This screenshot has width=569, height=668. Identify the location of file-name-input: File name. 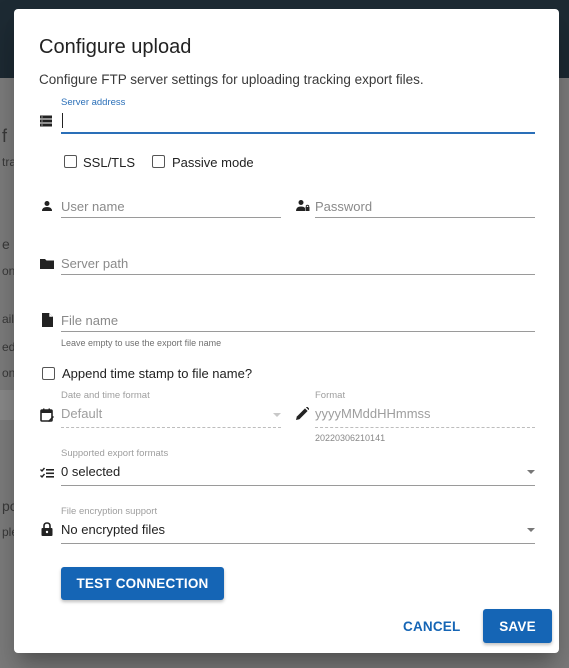
(89, 320).